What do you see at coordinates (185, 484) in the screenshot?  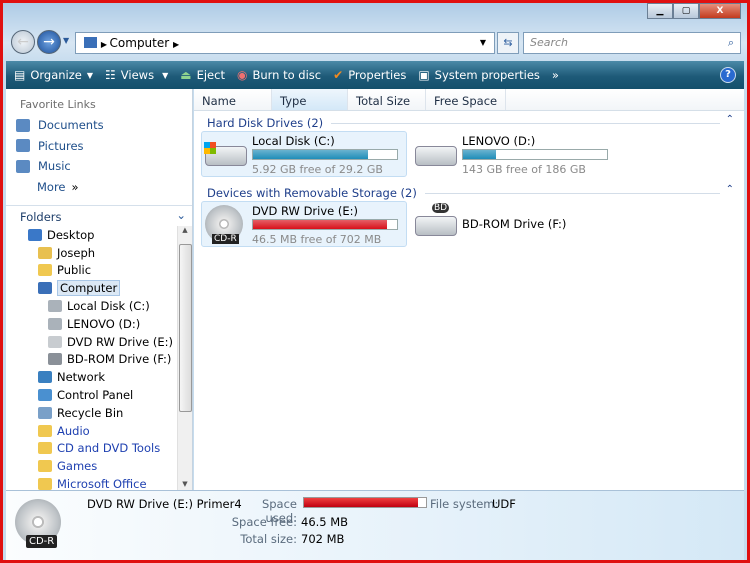 I see `scroll-down-icon: ▼` at bounding box center [185, 484].